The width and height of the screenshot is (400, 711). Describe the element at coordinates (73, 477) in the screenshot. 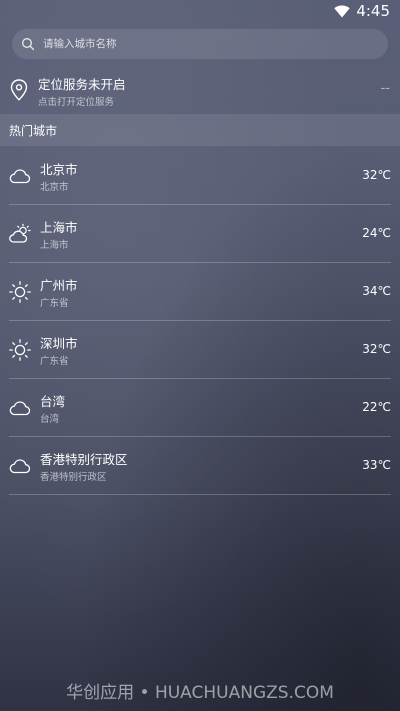

I see `city-region: 香港特别行政区` at that location.